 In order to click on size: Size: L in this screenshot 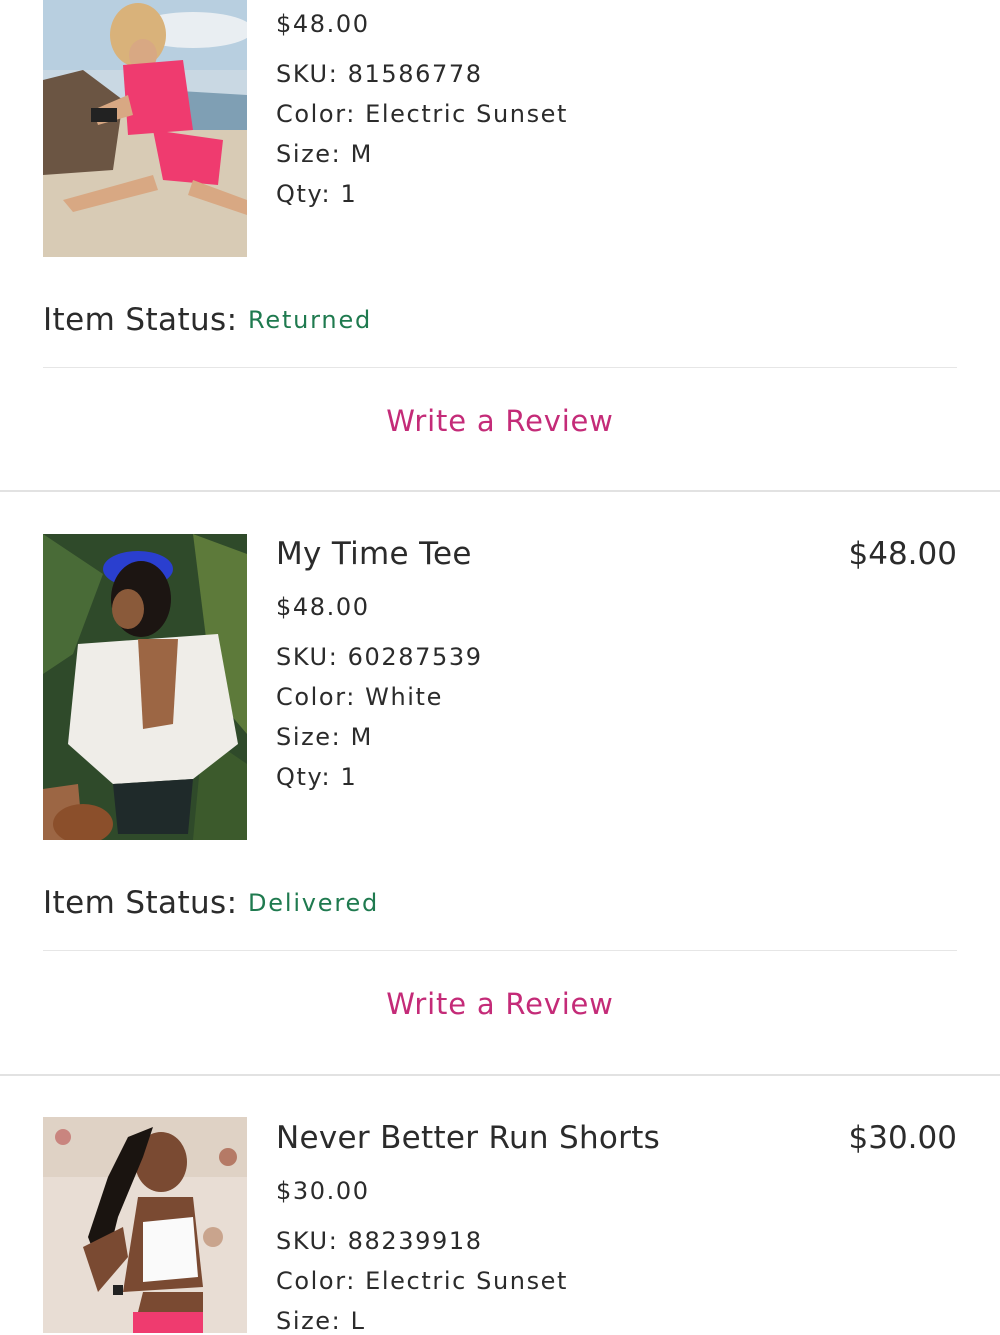, I will do `click(321, 1321)`.